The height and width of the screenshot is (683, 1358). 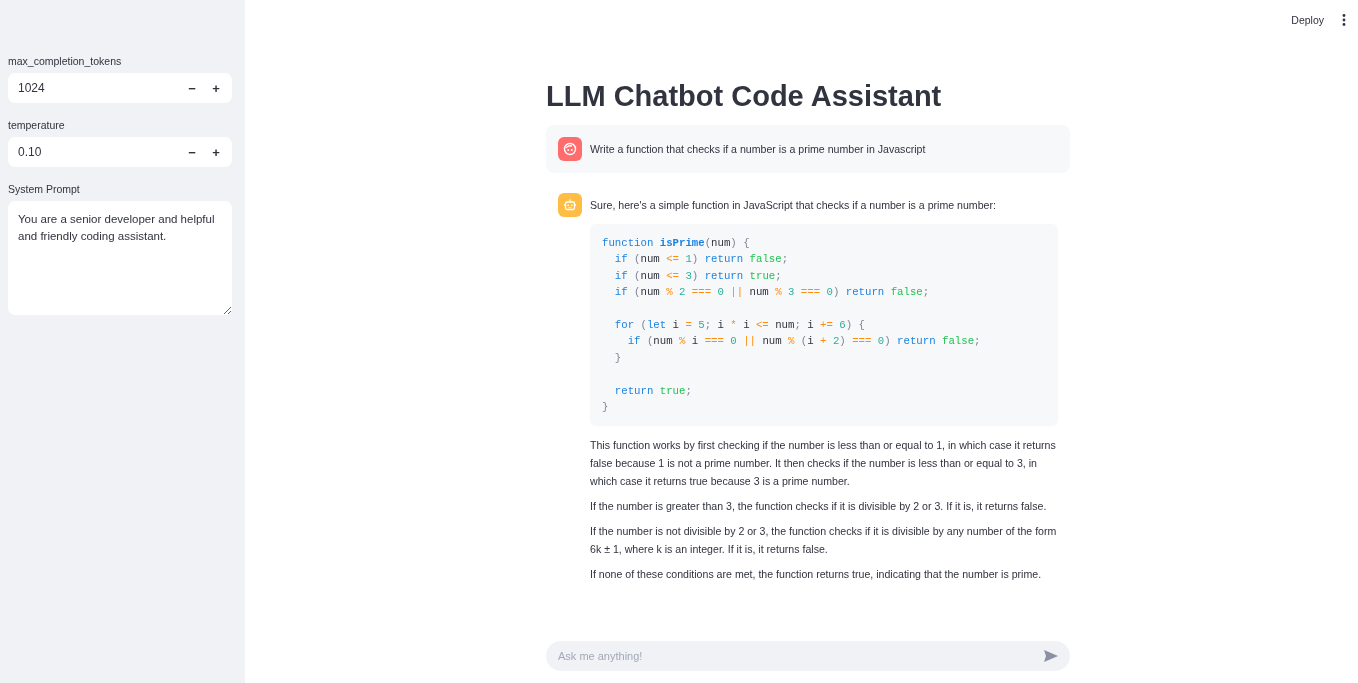 I want to click on code-line: return true;, so click(x=652, y=391).